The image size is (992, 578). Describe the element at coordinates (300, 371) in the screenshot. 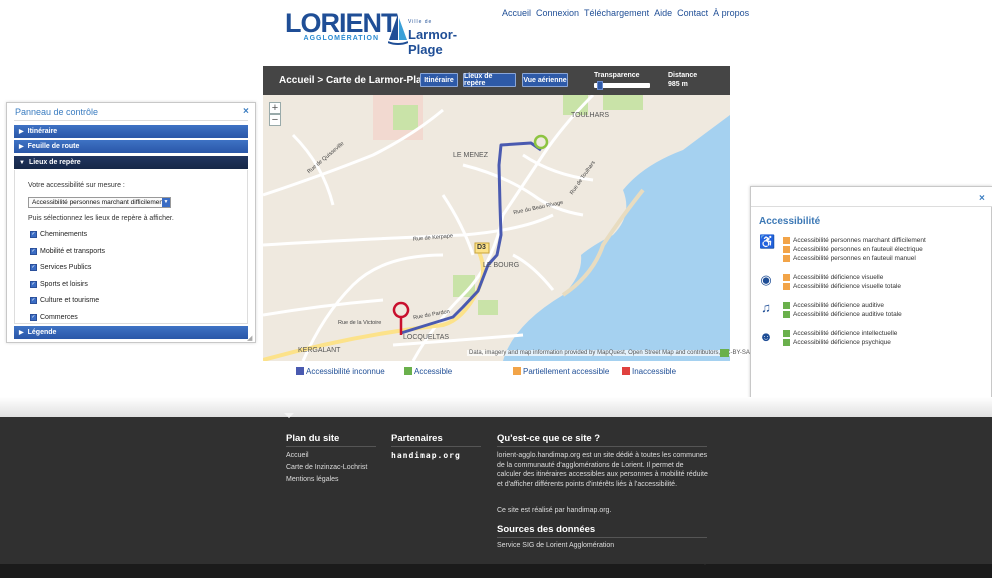

I see `legend-swatch-inconnue` at that location.